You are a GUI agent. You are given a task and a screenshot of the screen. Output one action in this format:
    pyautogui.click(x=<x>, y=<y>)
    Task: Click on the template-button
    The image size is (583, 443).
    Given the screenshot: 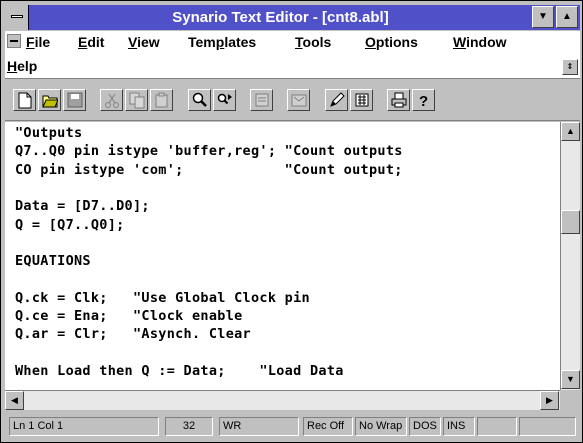 What is the action you would take?
    pyautogui.click(x=298, y=100)
    